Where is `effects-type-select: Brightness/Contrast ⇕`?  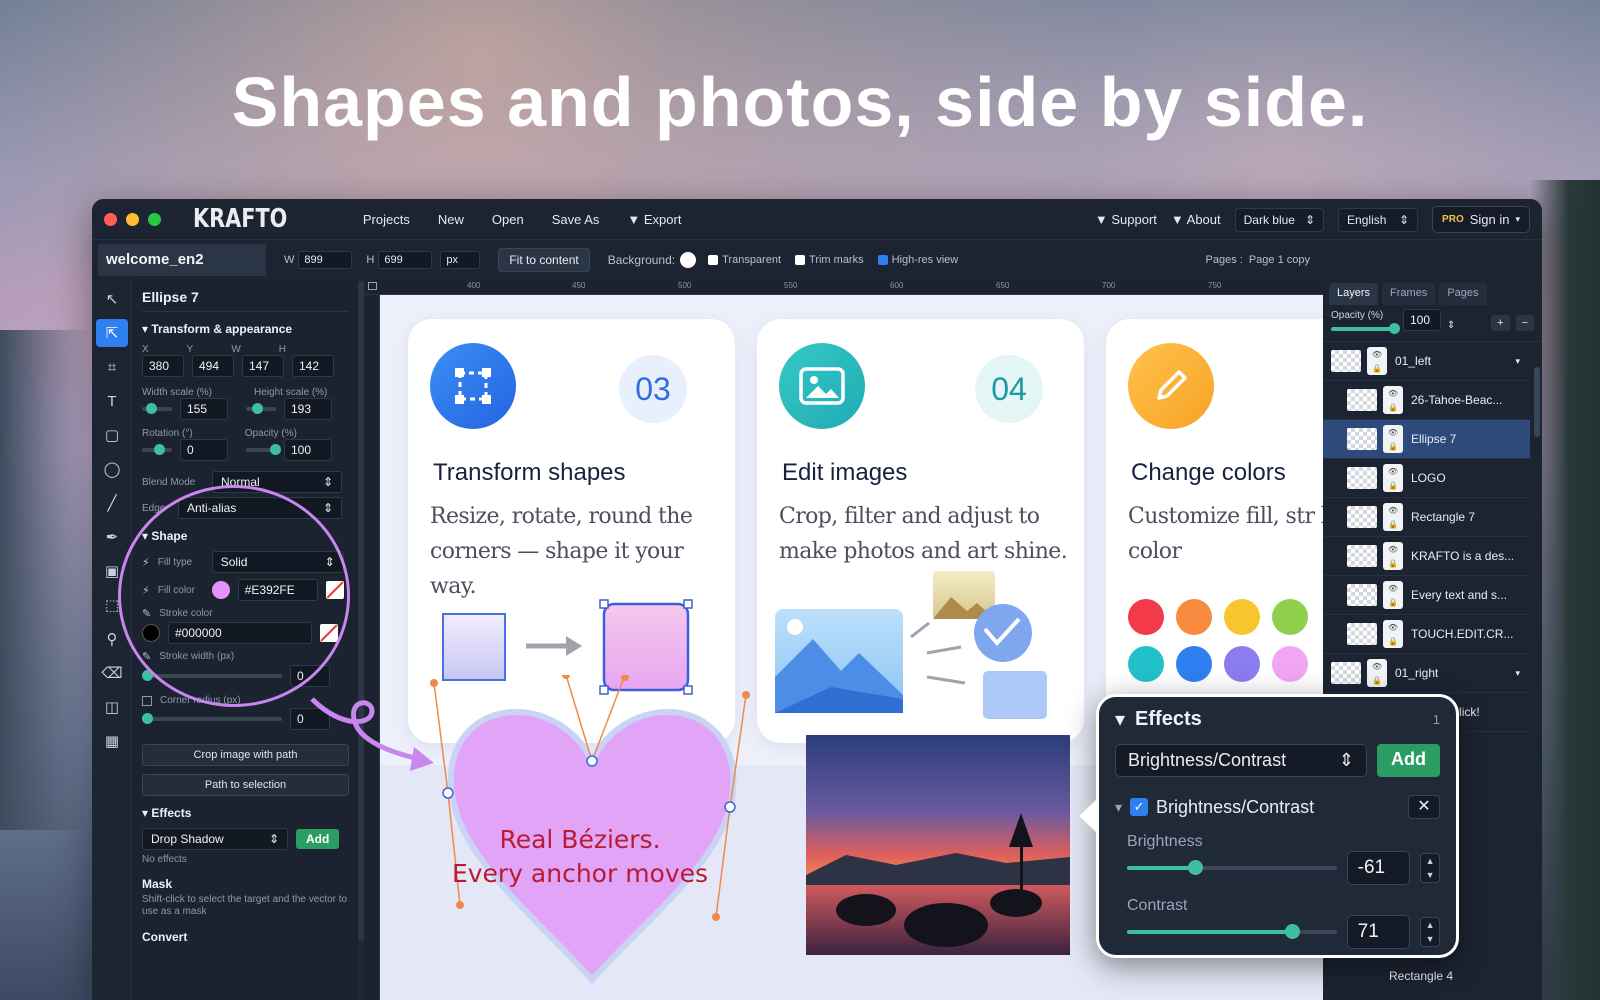
effects-type-select: Brightness/Contrast ⇕ is located at coordinates (1241, 760).